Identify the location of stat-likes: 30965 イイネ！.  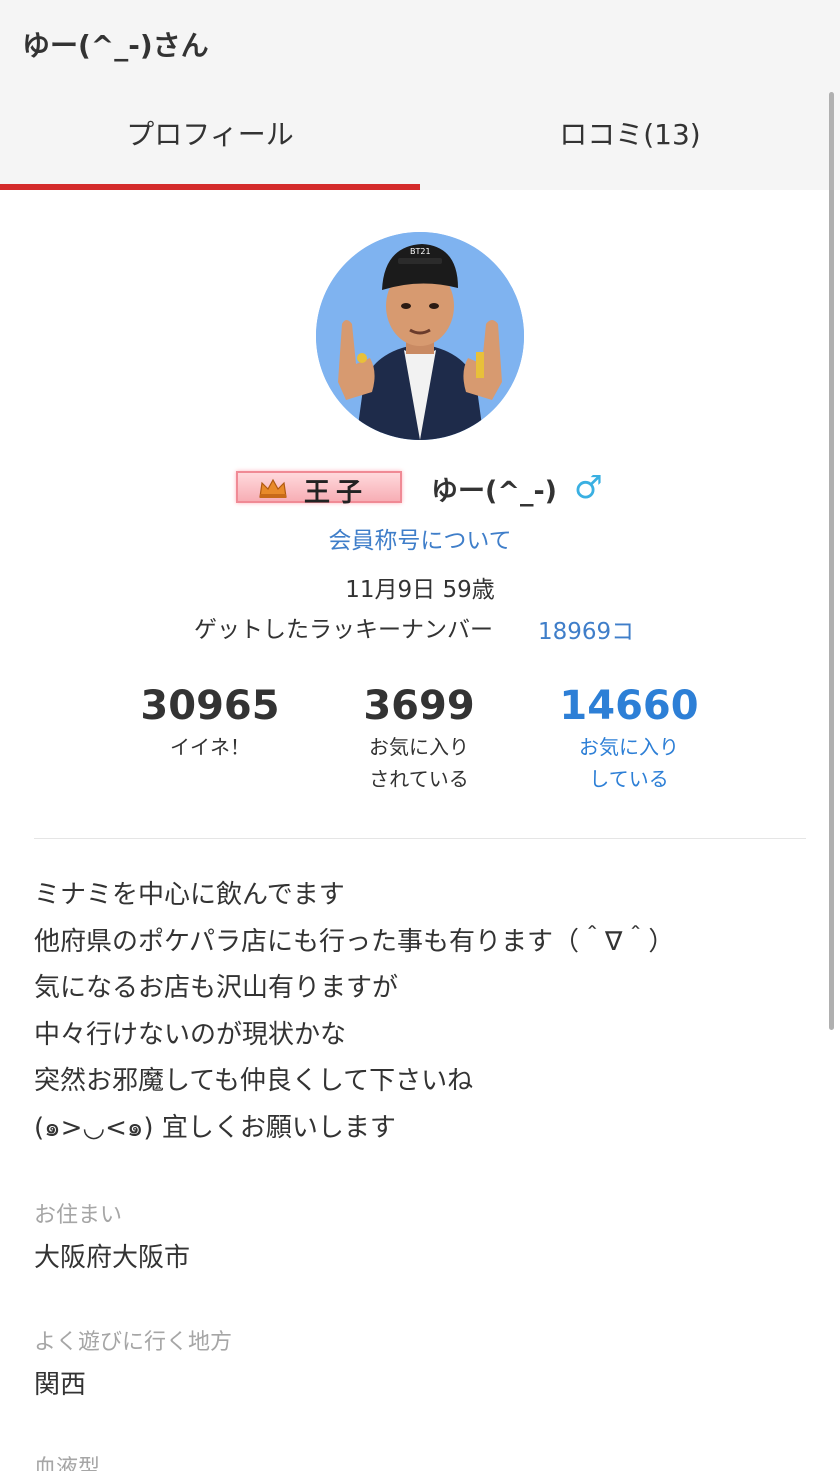
(210, 723).